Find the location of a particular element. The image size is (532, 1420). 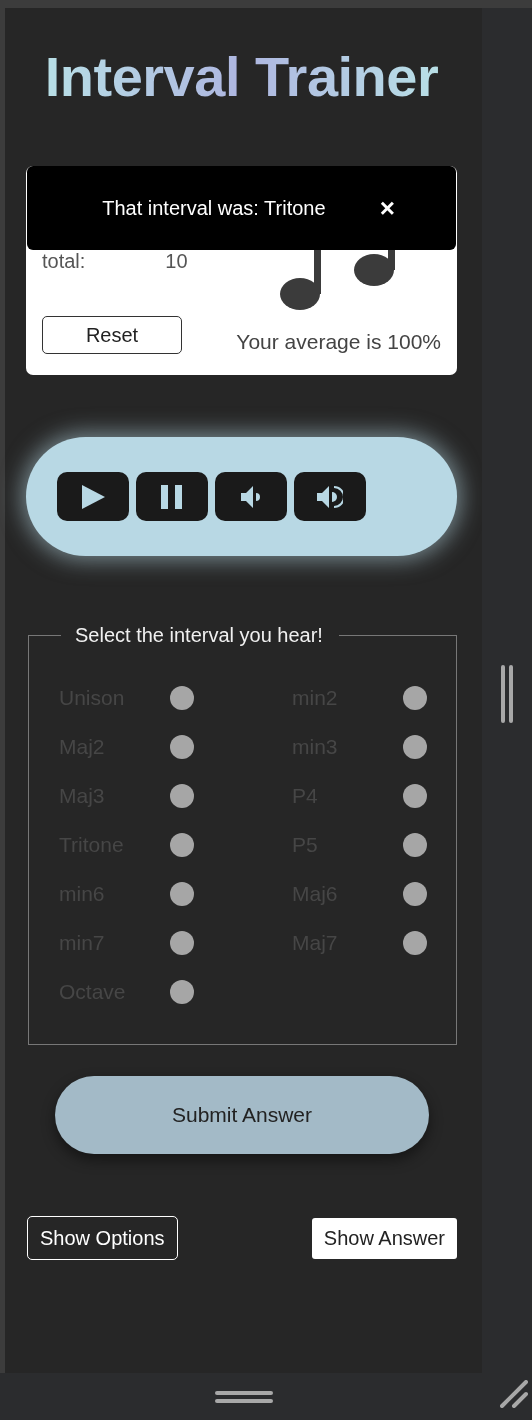

average-text: Your average is 100% is located at coordinates (338, 342).